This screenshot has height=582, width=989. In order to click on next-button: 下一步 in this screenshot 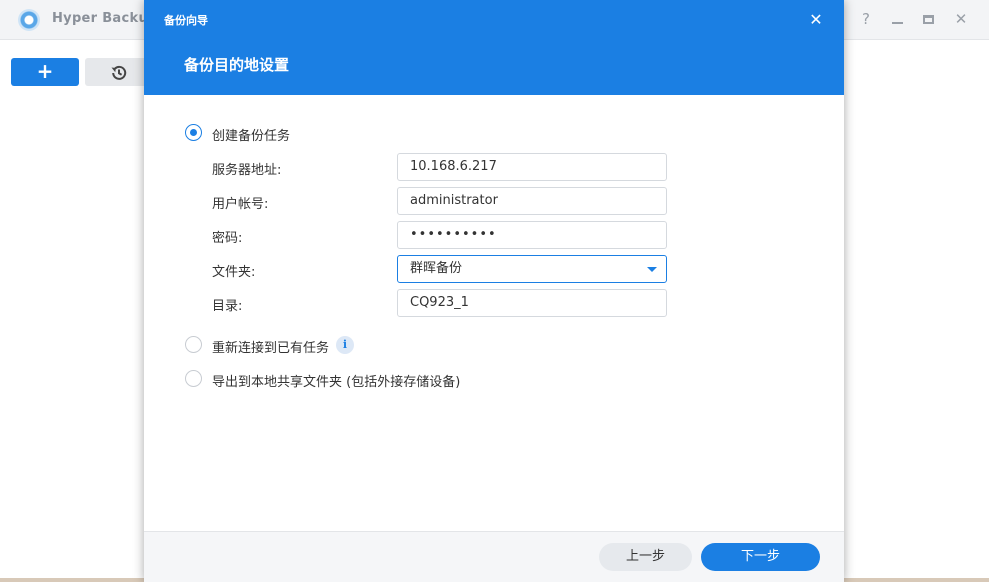, I will do `click(760, 557)`.